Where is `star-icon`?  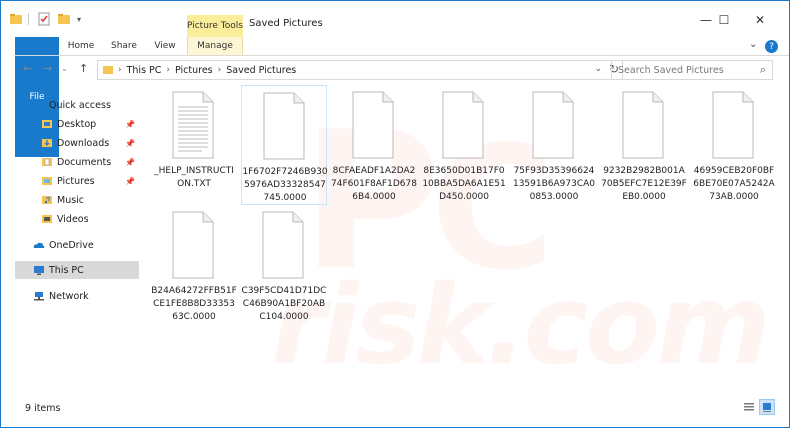
star-icon is located at coordinates (39, 105).